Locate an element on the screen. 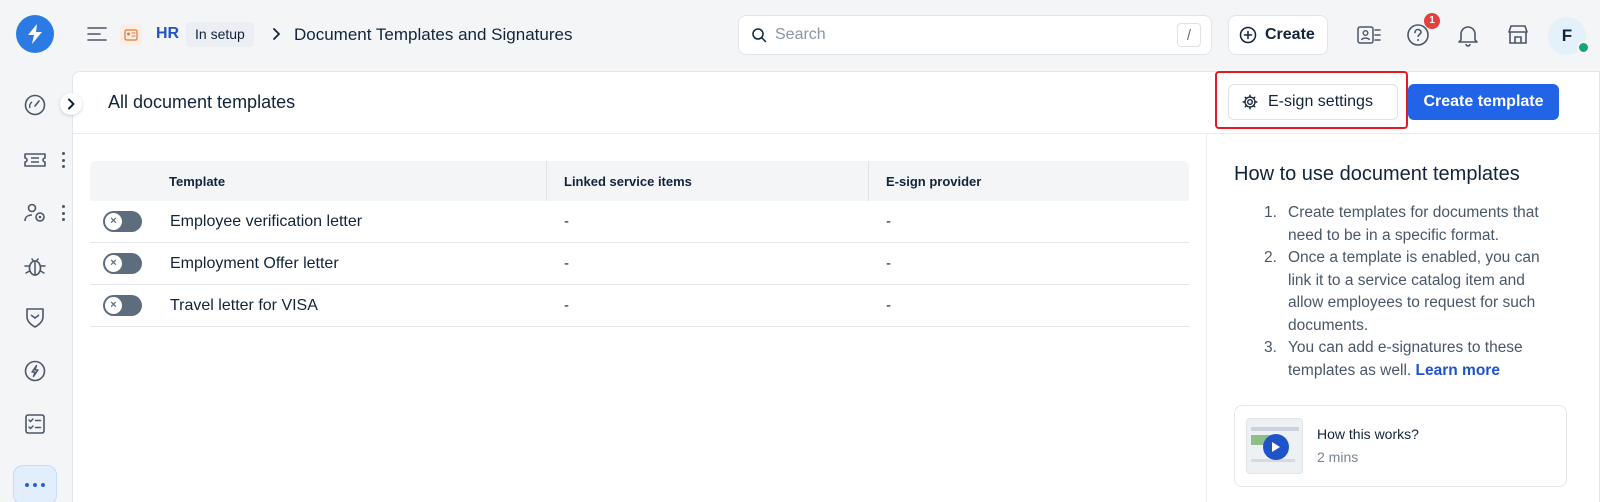  search-input is located at coordinates (965, 35).